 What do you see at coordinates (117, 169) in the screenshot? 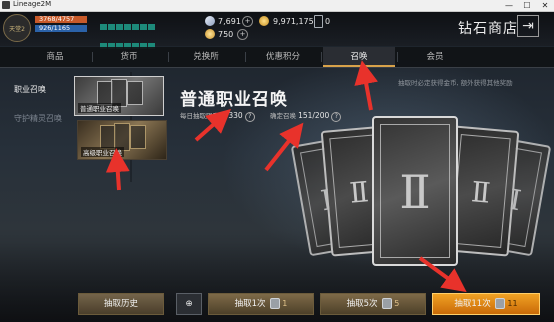
I see `arrow-advanced-thumb` at bounding box center [117, 169].